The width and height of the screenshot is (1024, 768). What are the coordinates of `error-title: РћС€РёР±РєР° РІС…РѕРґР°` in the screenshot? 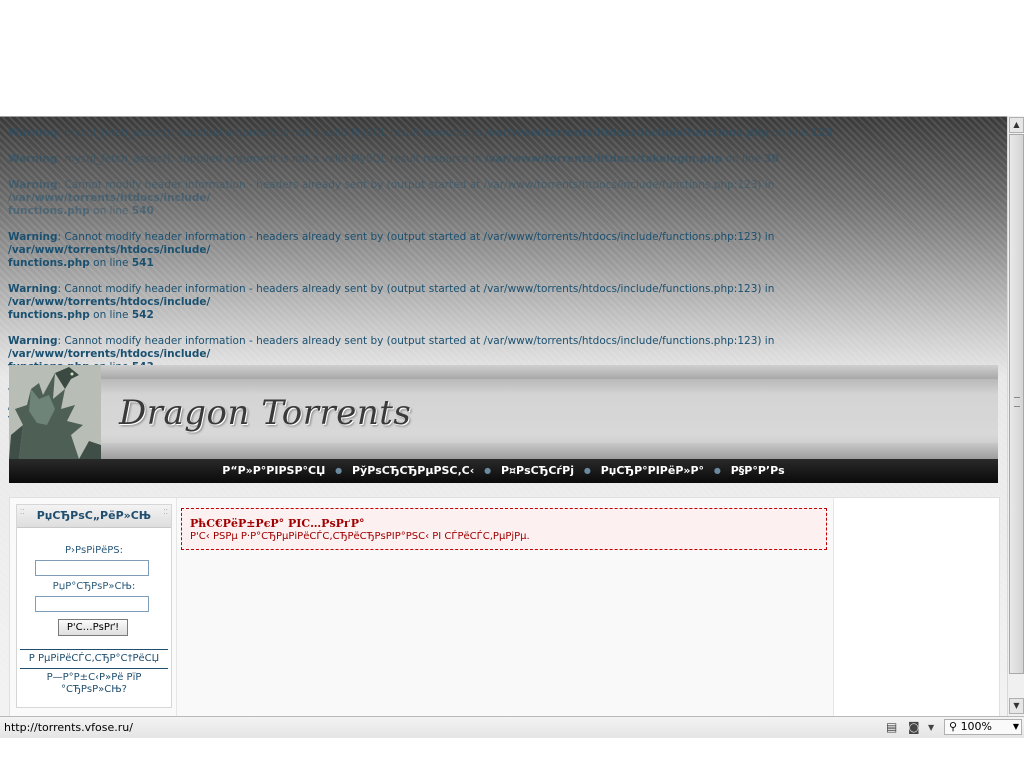 It's located at (277, 523).